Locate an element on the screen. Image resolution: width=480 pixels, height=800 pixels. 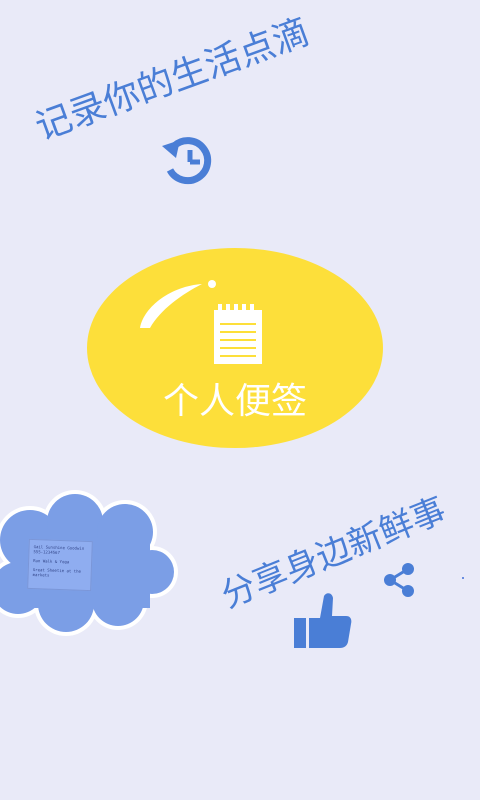
personal-notes-label: 个人便签 is located at coordinates (234, 401).